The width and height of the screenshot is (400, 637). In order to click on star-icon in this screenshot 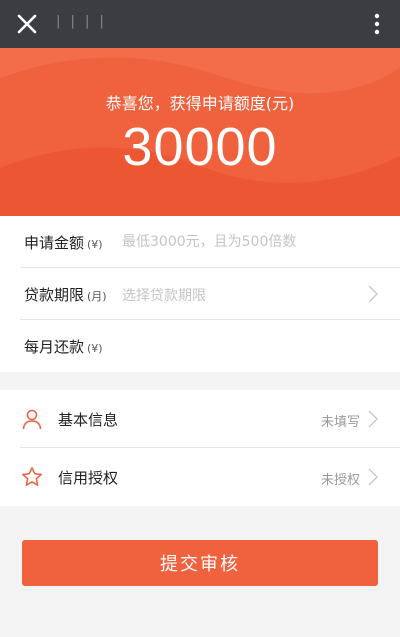, I will do `click(32, 476)`.